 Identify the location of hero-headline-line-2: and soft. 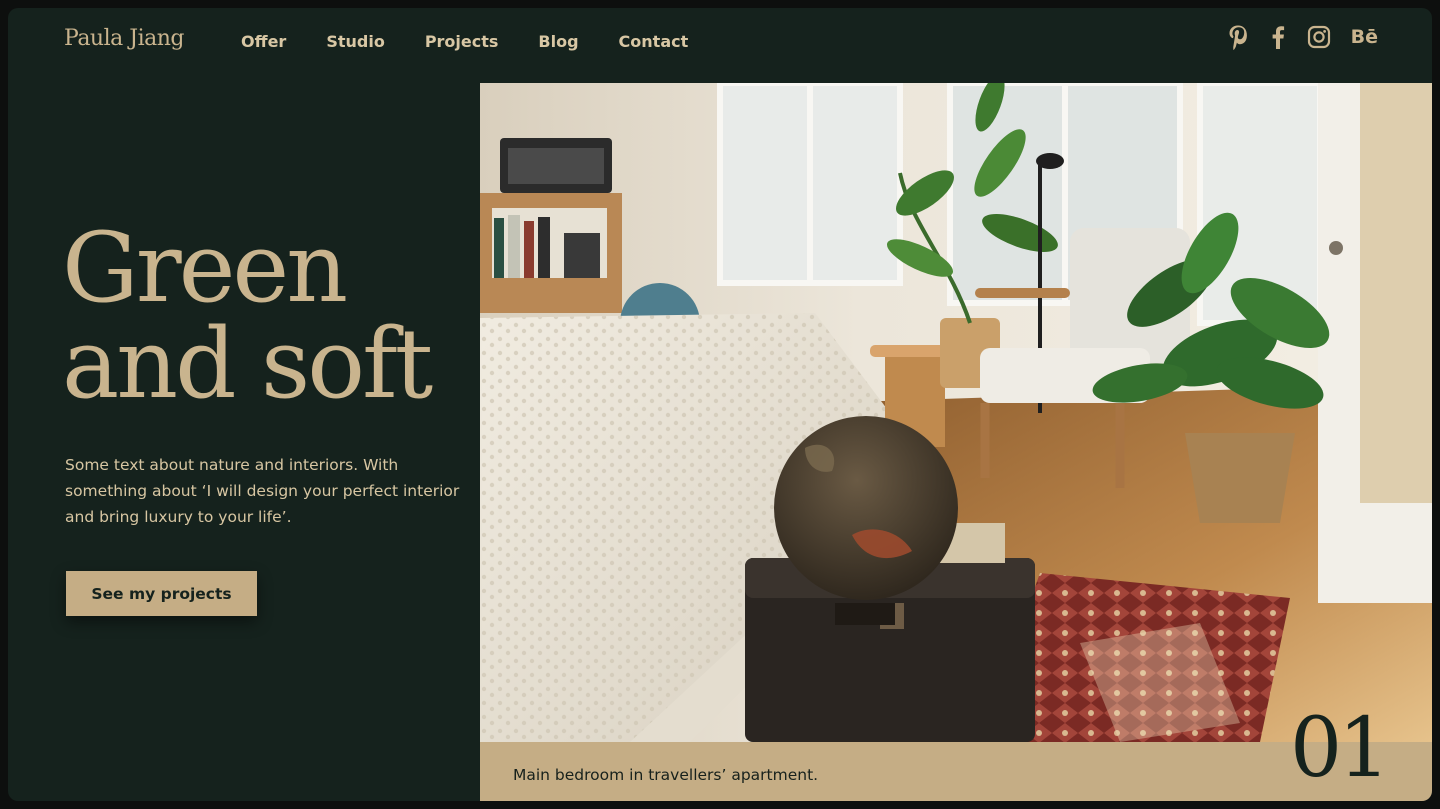
(247, 364).